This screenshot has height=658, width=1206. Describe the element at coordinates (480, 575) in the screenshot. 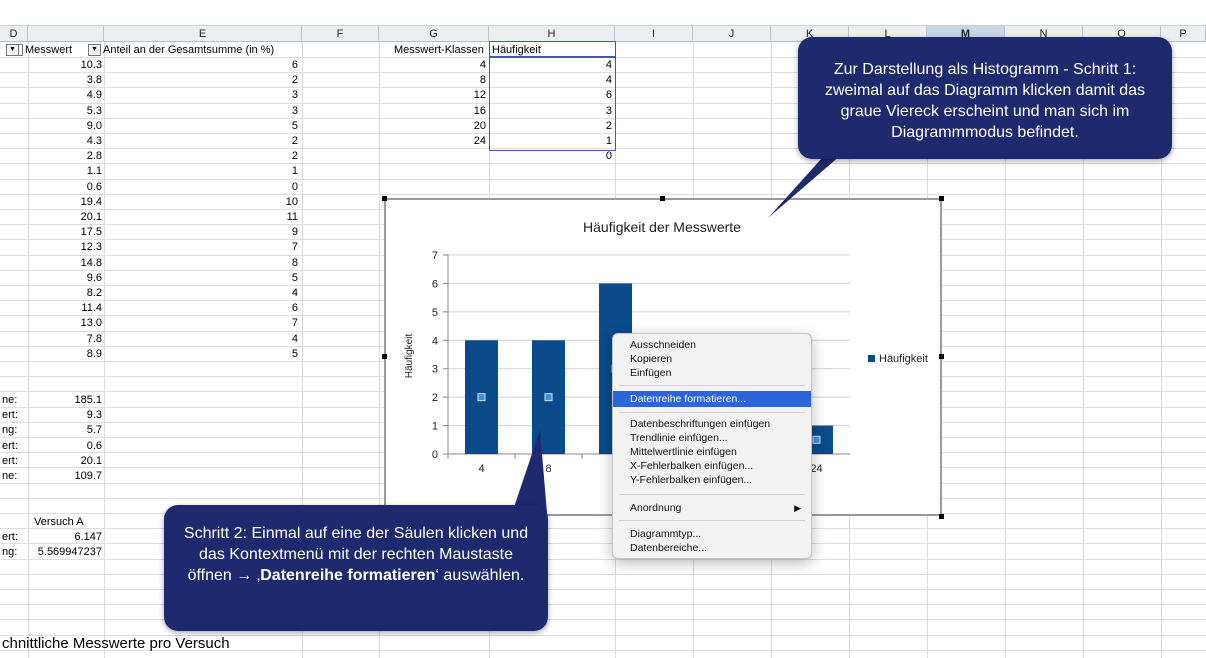

I see `callout-text: ‘ auswählen.` at that location.